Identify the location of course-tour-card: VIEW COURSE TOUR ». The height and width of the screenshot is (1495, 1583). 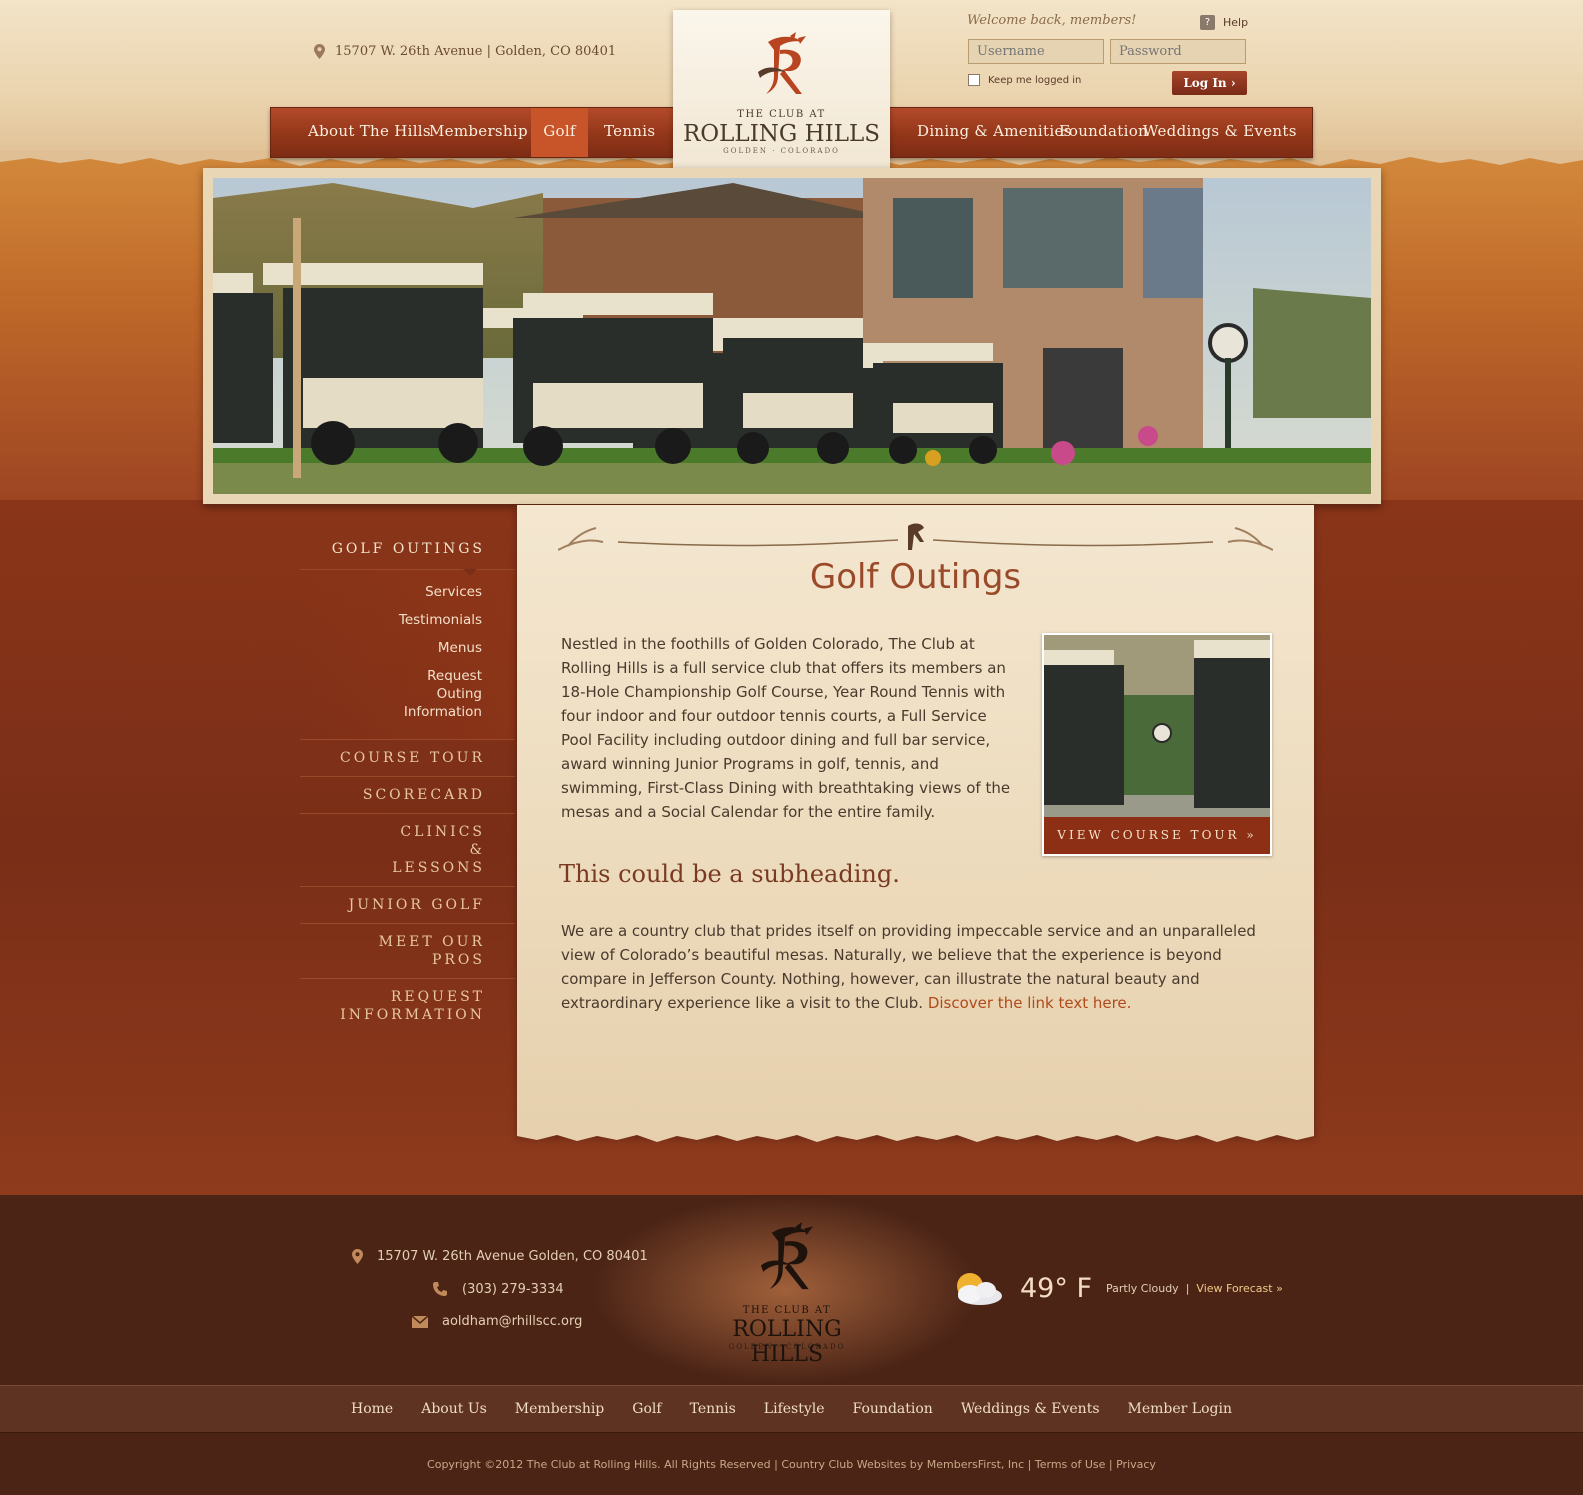
(1157, 744).